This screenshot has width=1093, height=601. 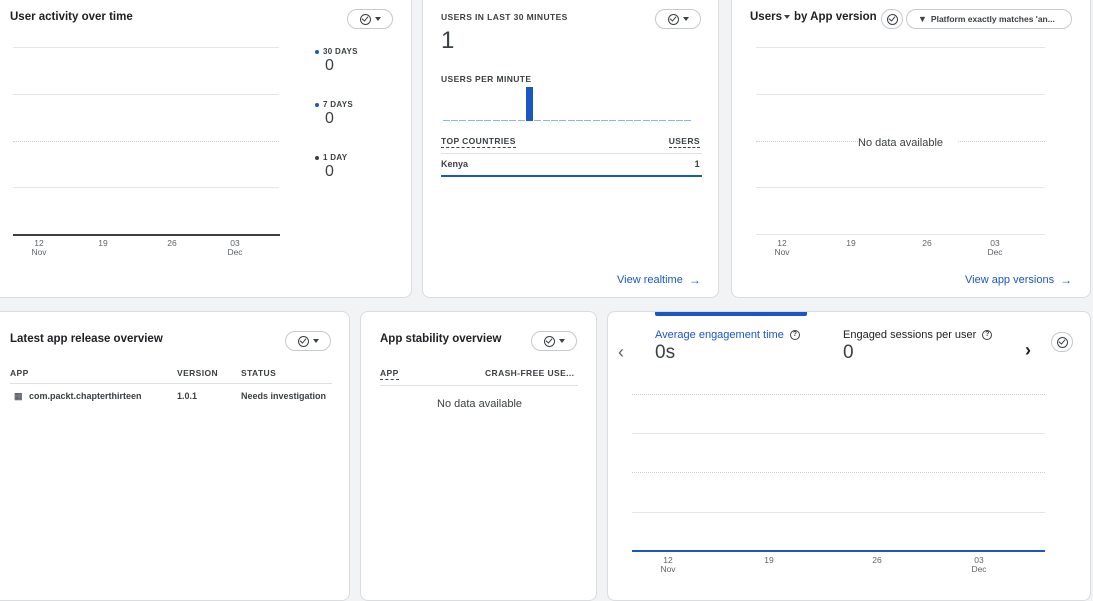 I want to click on view-app-versions-label: View app versions, so click(x=1010, y=280).